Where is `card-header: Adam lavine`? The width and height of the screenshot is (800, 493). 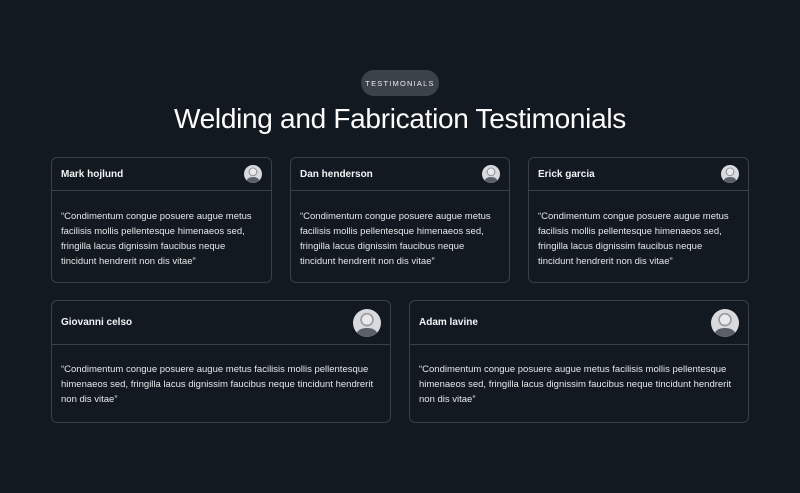
card-header: Adam lavine is located at coordinates (579, 323).